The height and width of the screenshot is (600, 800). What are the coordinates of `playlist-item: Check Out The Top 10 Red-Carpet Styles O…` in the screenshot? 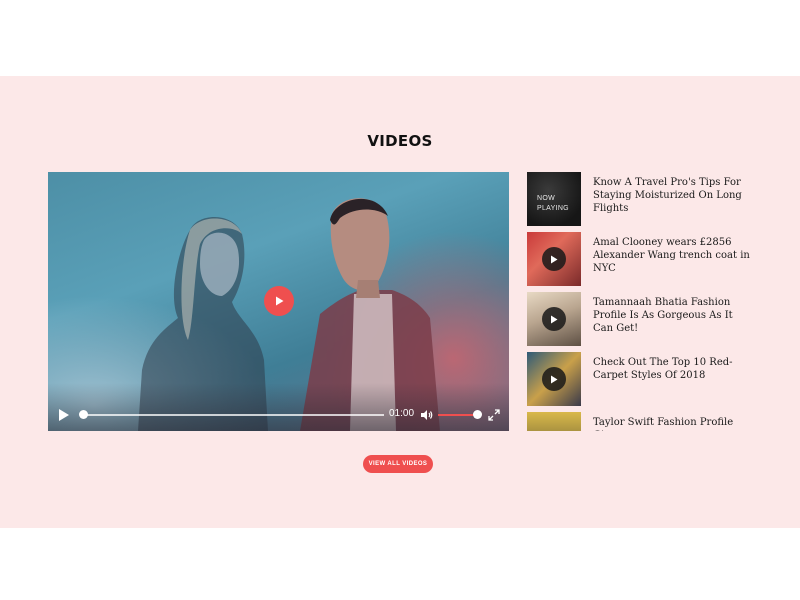 It's located at (642, 379).